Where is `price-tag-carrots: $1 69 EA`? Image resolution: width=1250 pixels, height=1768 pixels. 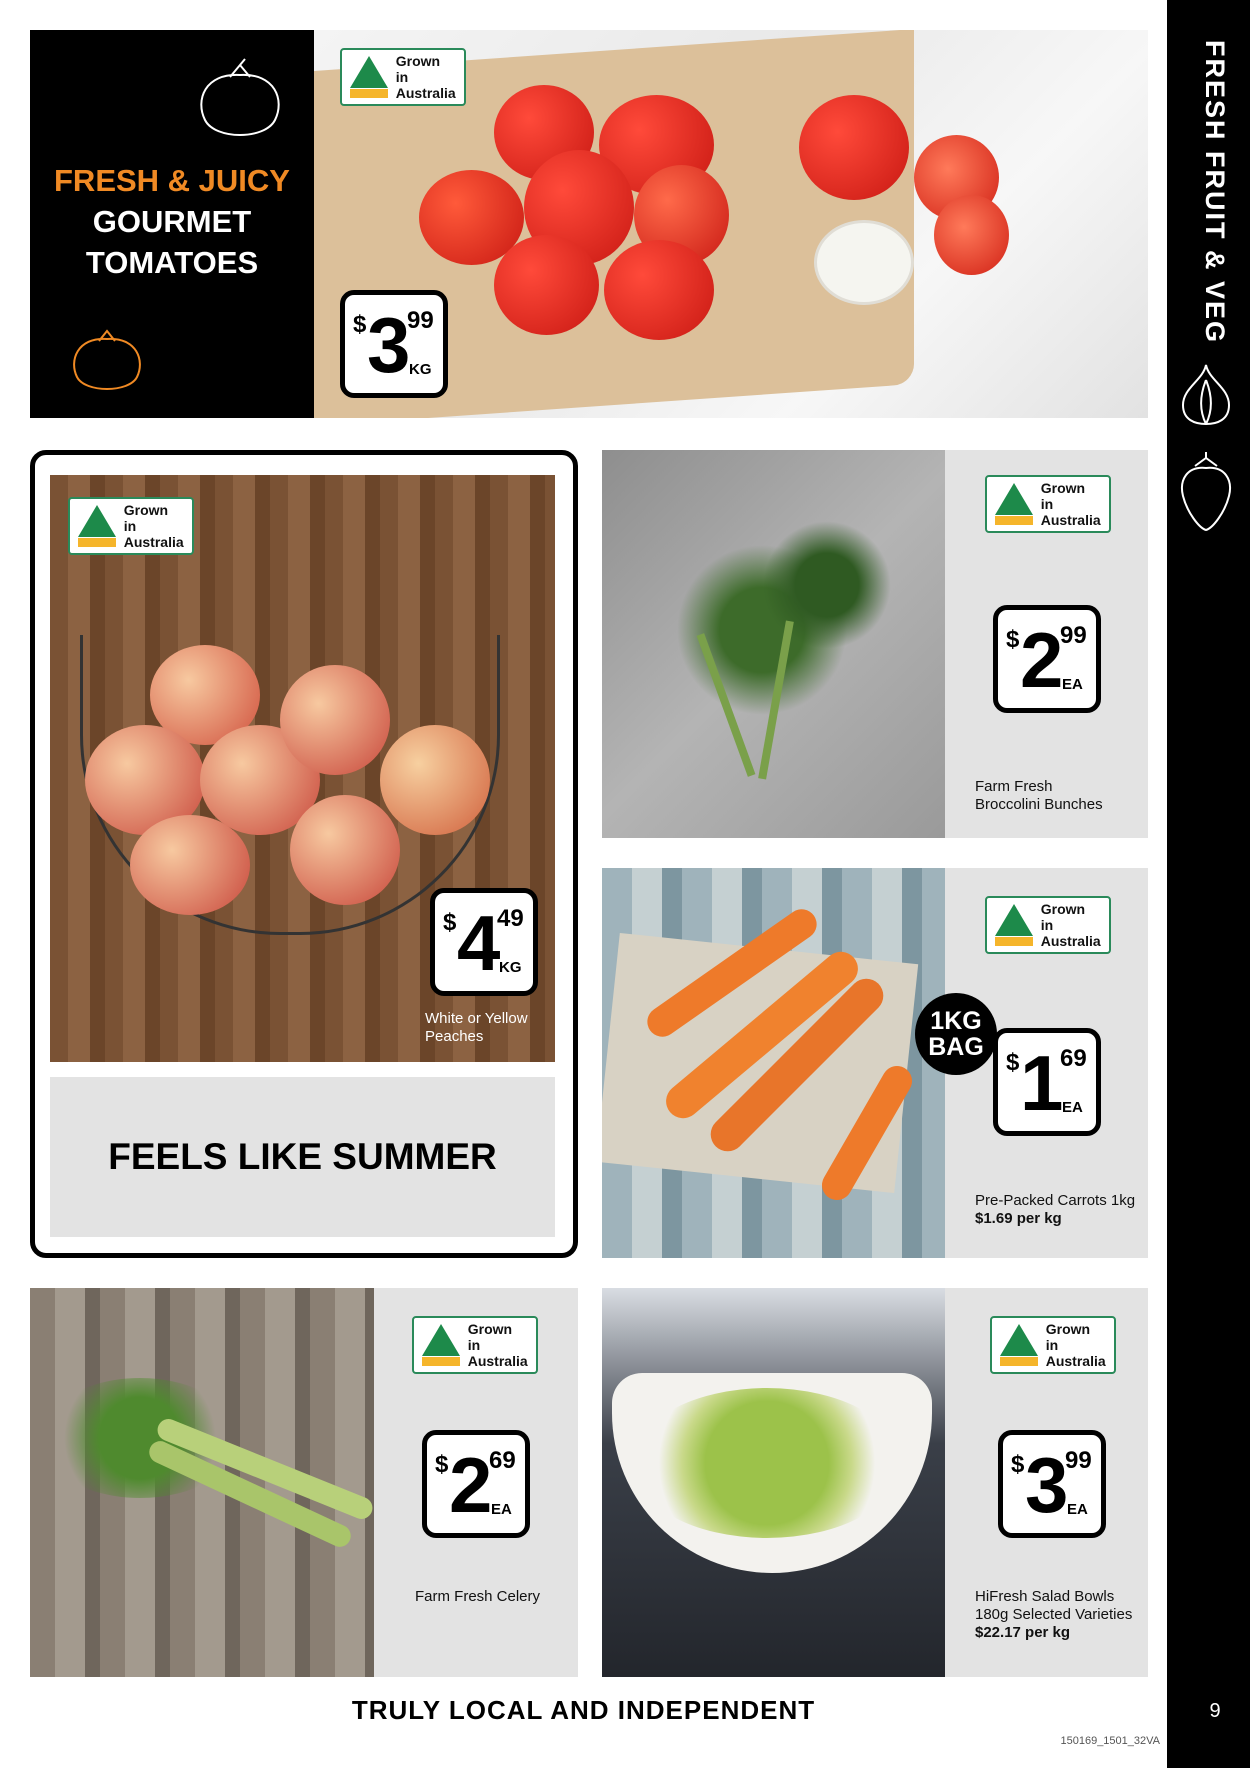 price-tag-carrots: $1 69 EA is located at coordinates (1047, 1082).